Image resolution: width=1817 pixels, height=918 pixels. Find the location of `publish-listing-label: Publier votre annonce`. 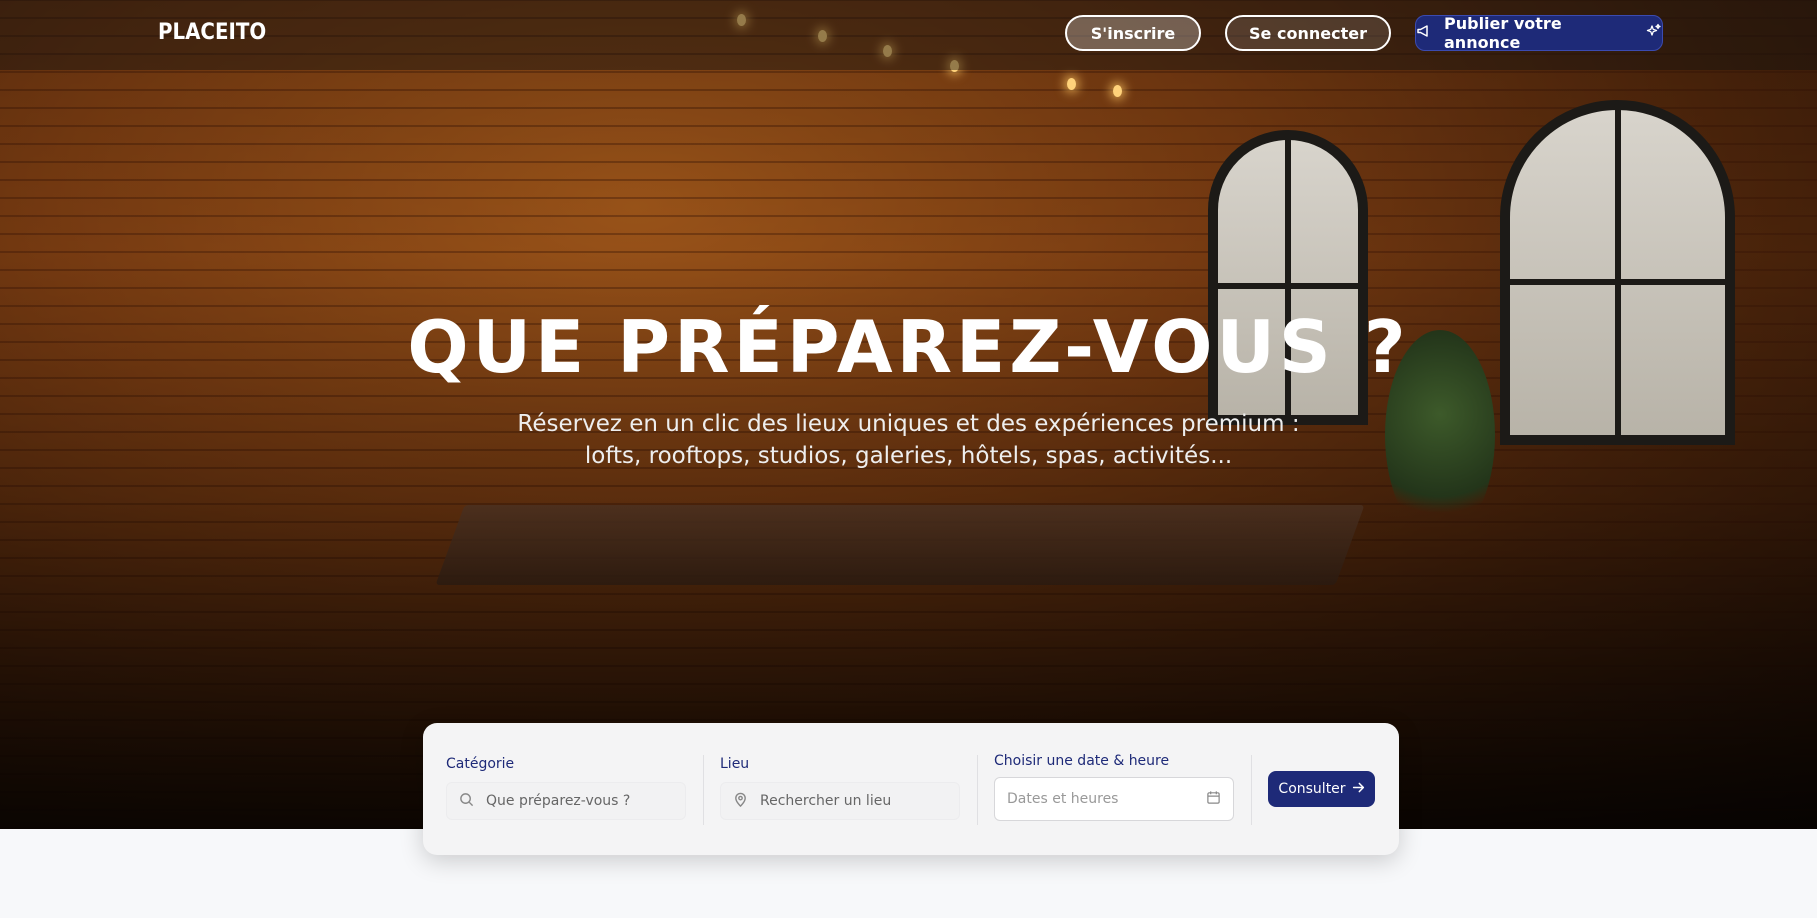

publish-listing-label: Publier votre annonce is located at coordinates (1503, 33).